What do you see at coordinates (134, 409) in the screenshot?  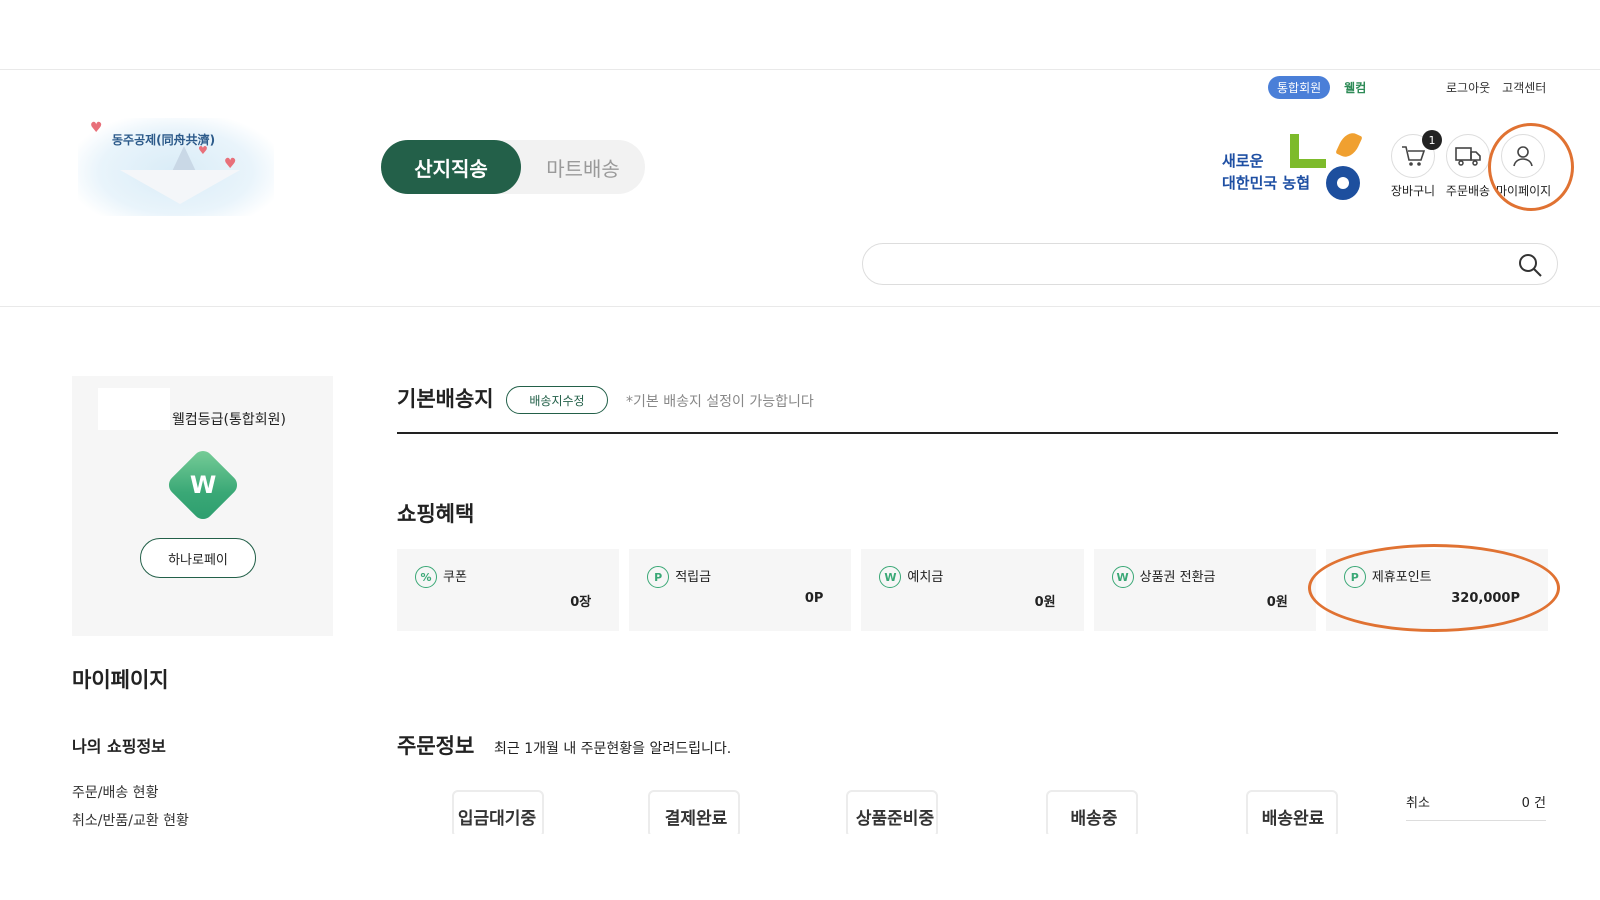 I see `profile-blank` at bounding box center [134, 409].